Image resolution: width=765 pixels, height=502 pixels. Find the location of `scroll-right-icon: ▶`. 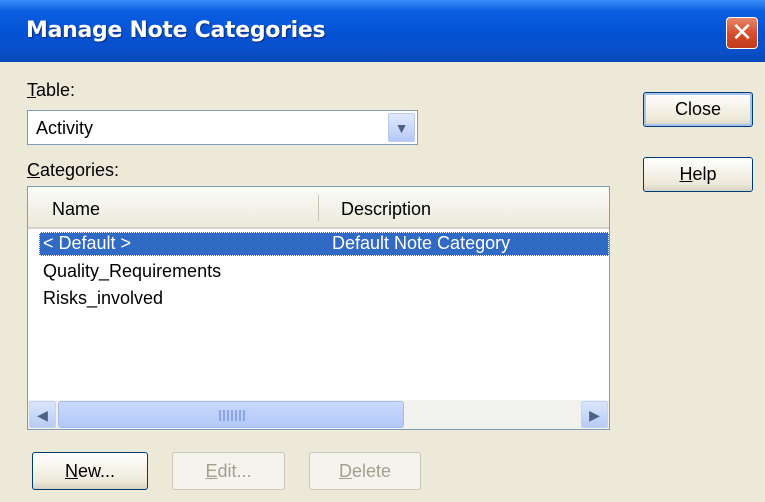

scroll-right-icon: ▶ is located at coordinates (594, 414).